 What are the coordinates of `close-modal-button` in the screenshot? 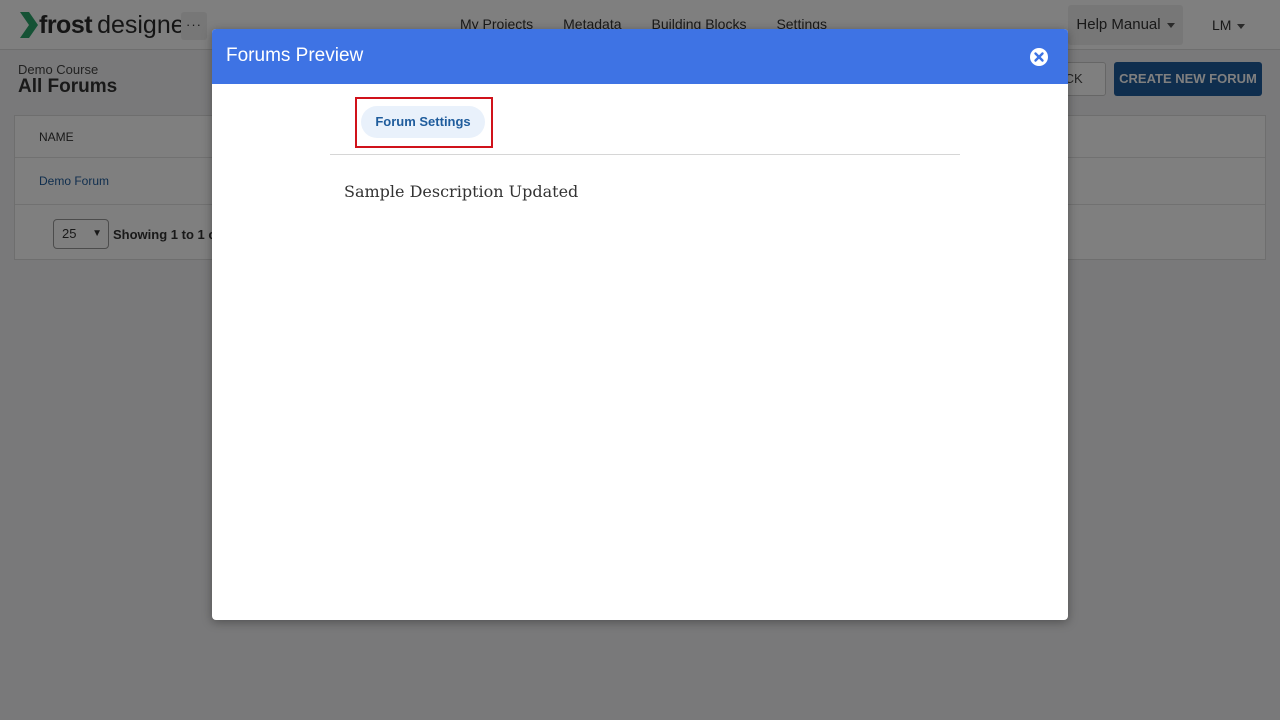 It's located at (1039, 57).